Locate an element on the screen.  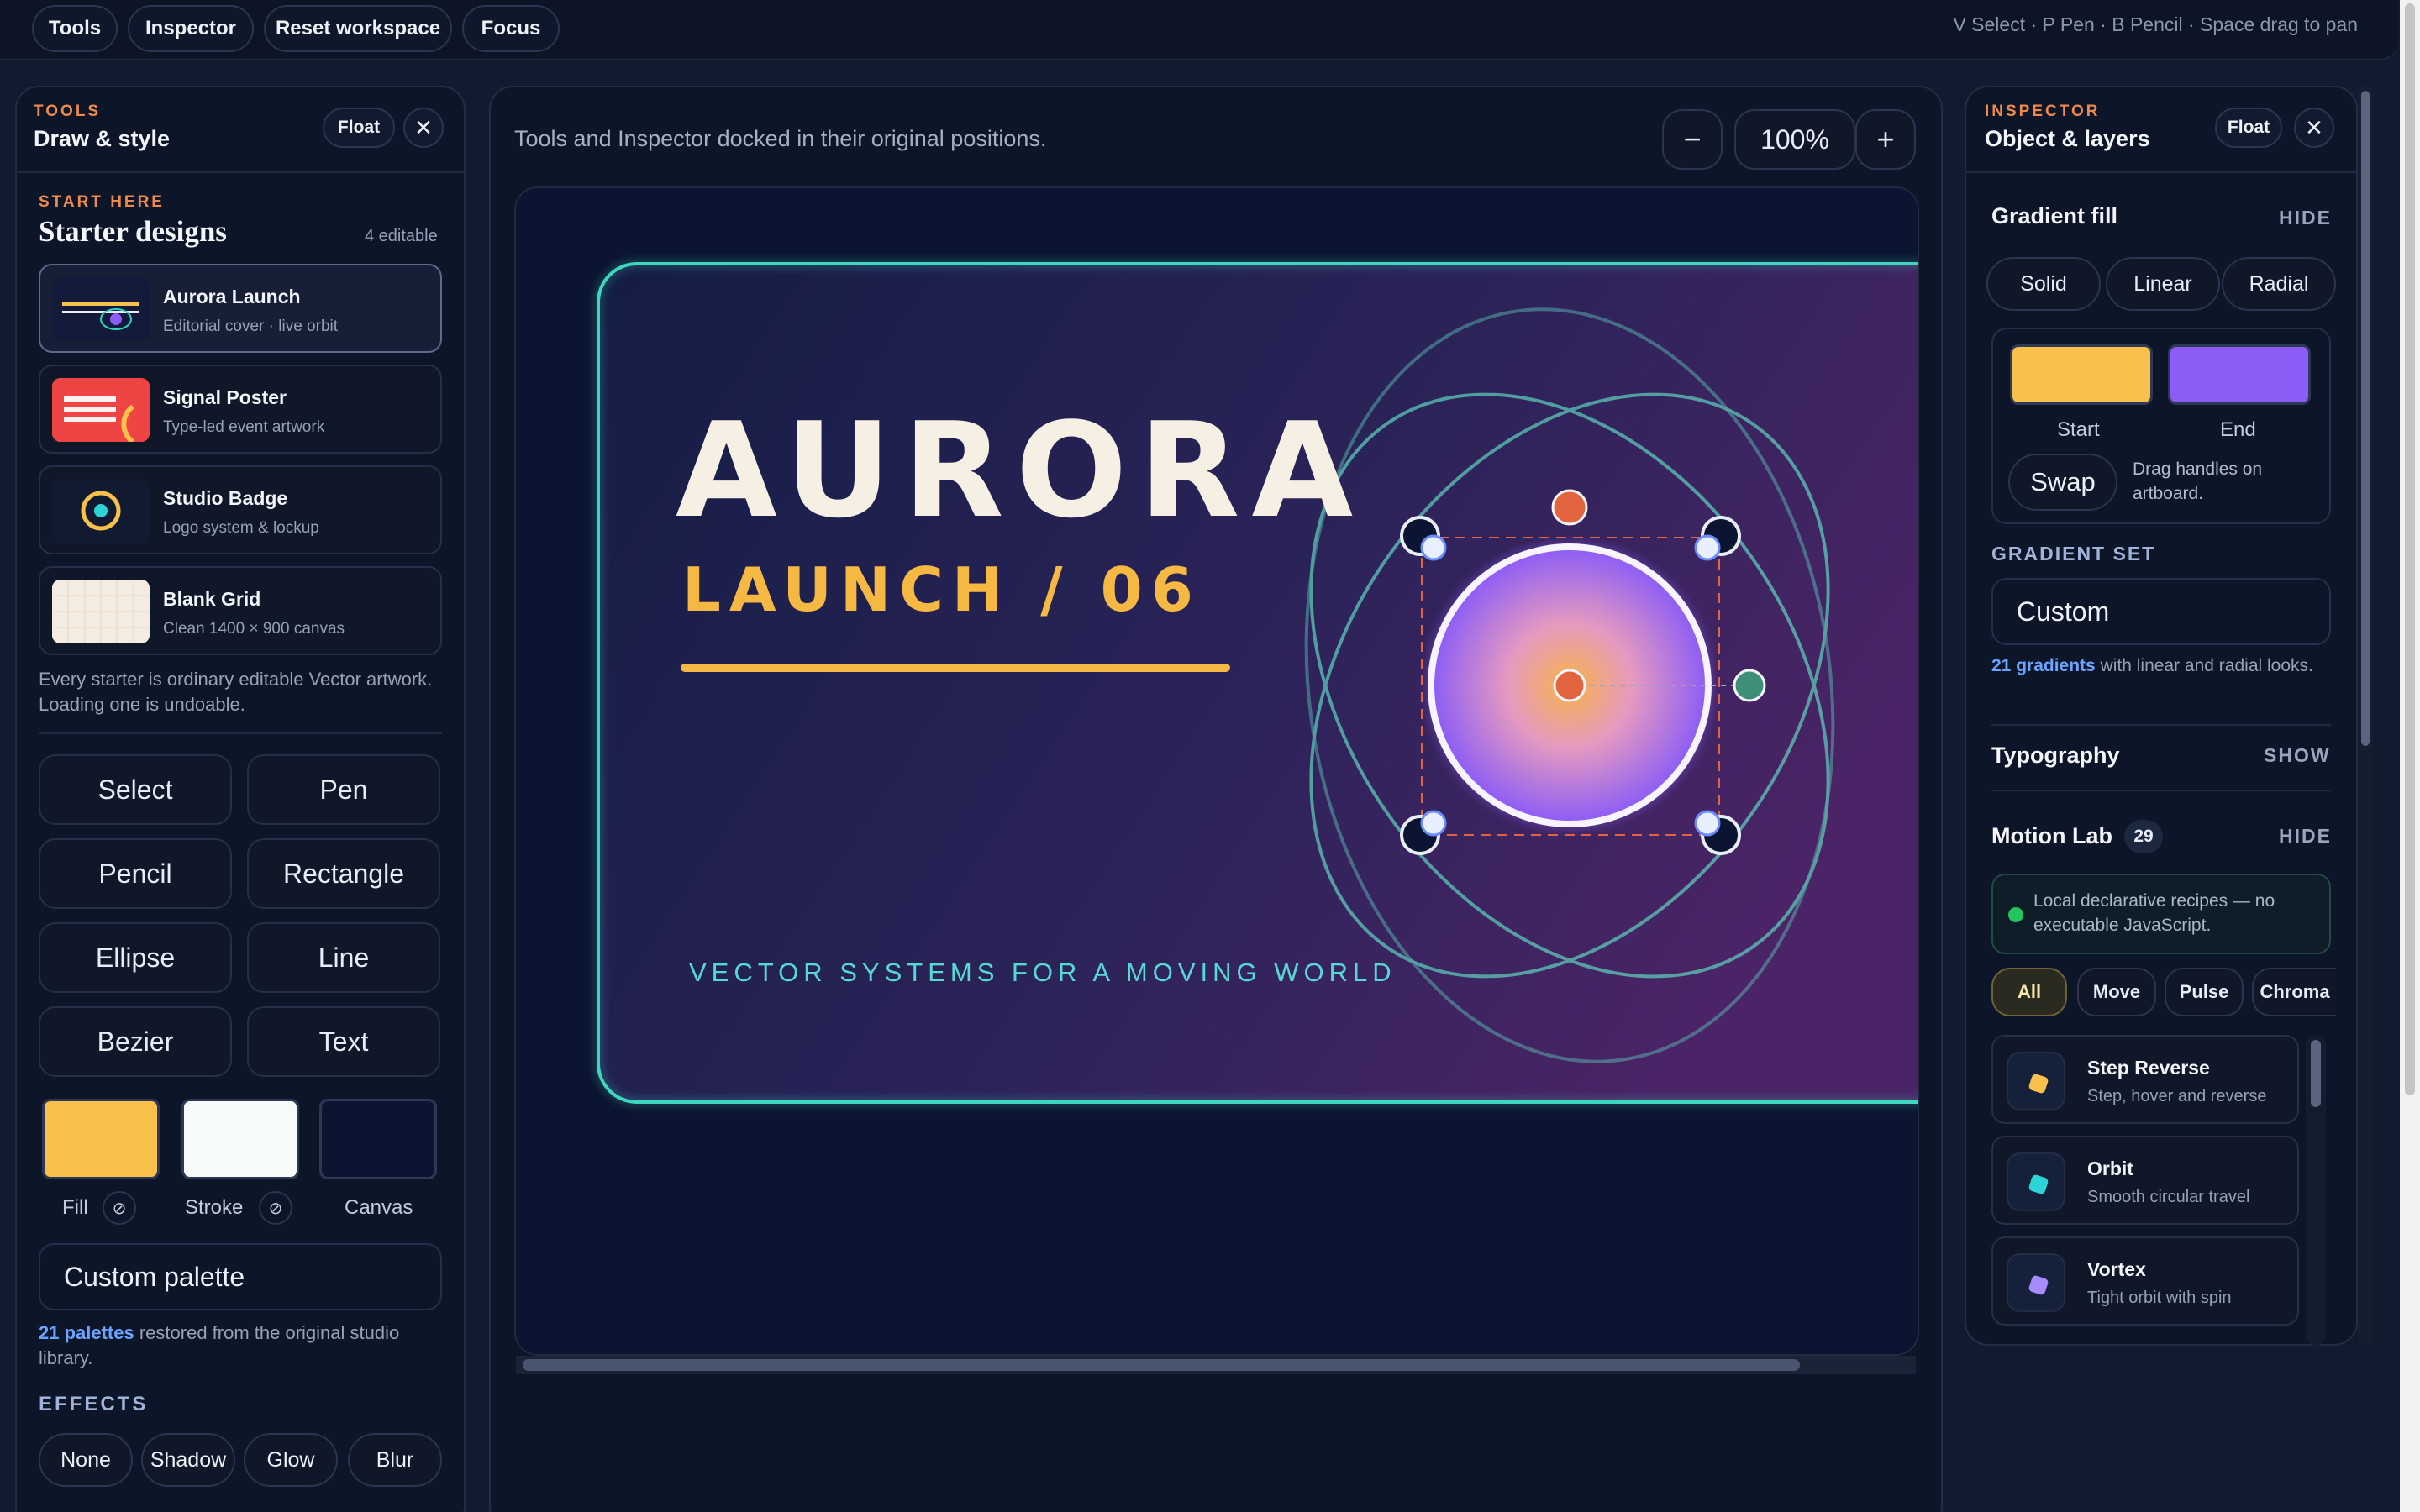
gradient-note-text: with linear and radial looks. is located at coordinates (2204, 665).